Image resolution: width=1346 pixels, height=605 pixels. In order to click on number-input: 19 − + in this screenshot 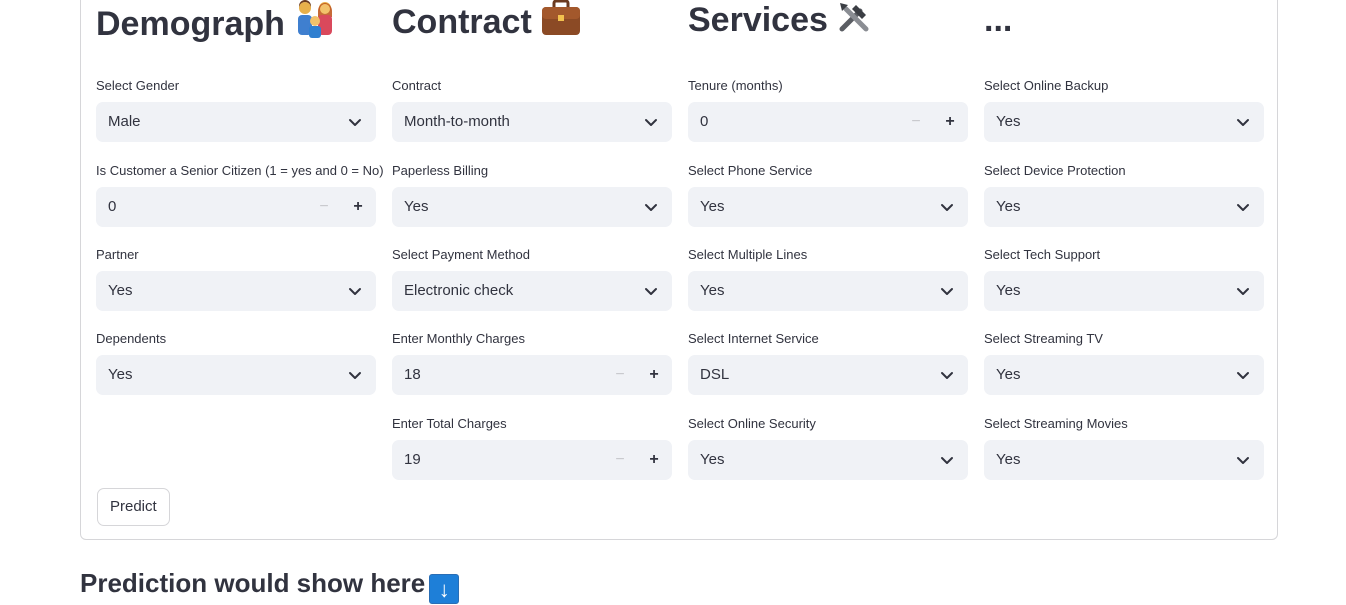, I will do `click(532, 460)`.